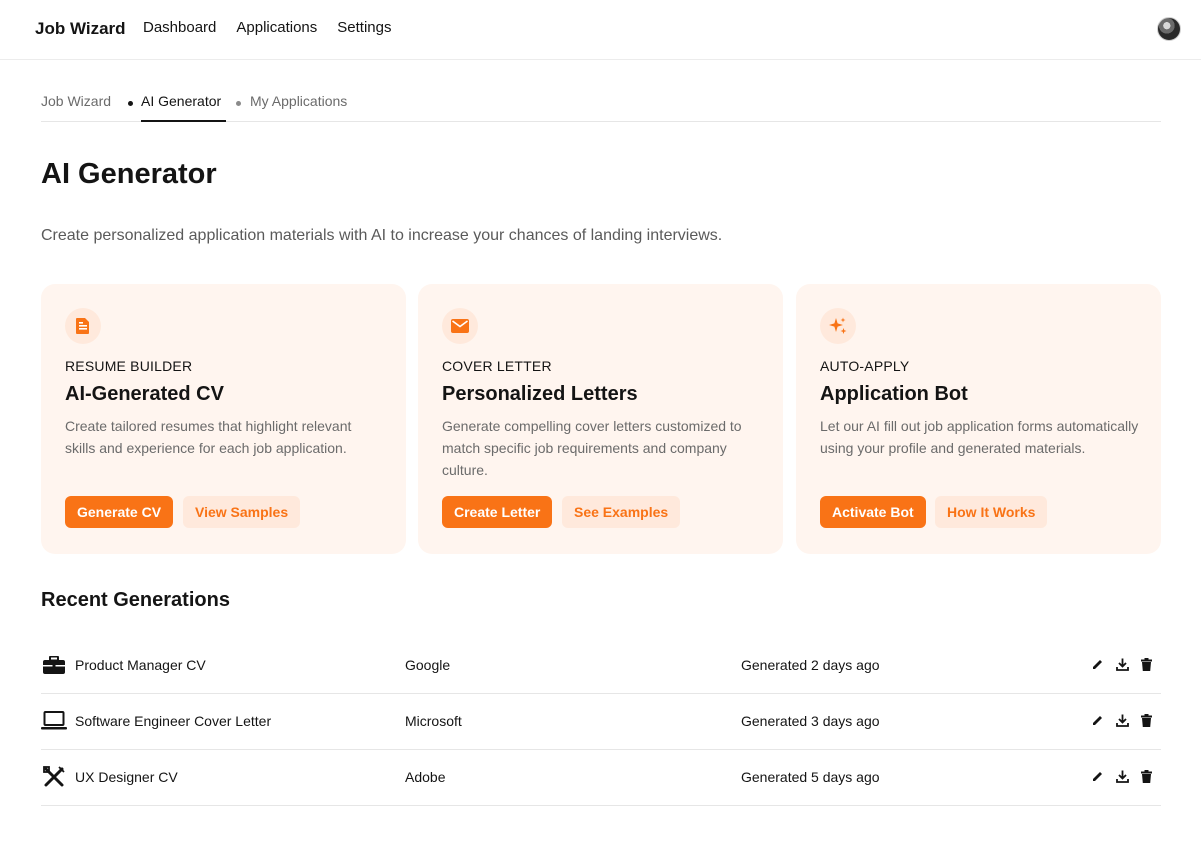 This screenshot has width=1201, height=845. Describe the element at coordinates (497, 512) in the screenshot. I see `create-letter-button: Create Letter` at that location.